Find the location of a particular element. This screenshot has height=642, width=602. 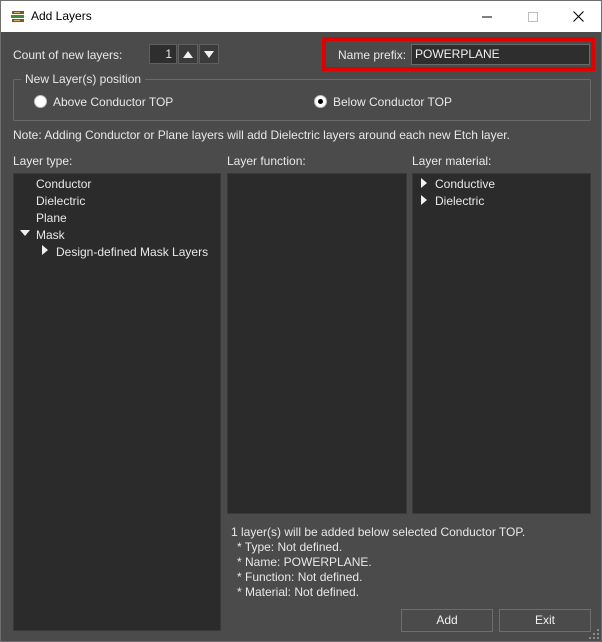

summary-function: * Function: Not defined. is located at coordinates (300, 577).